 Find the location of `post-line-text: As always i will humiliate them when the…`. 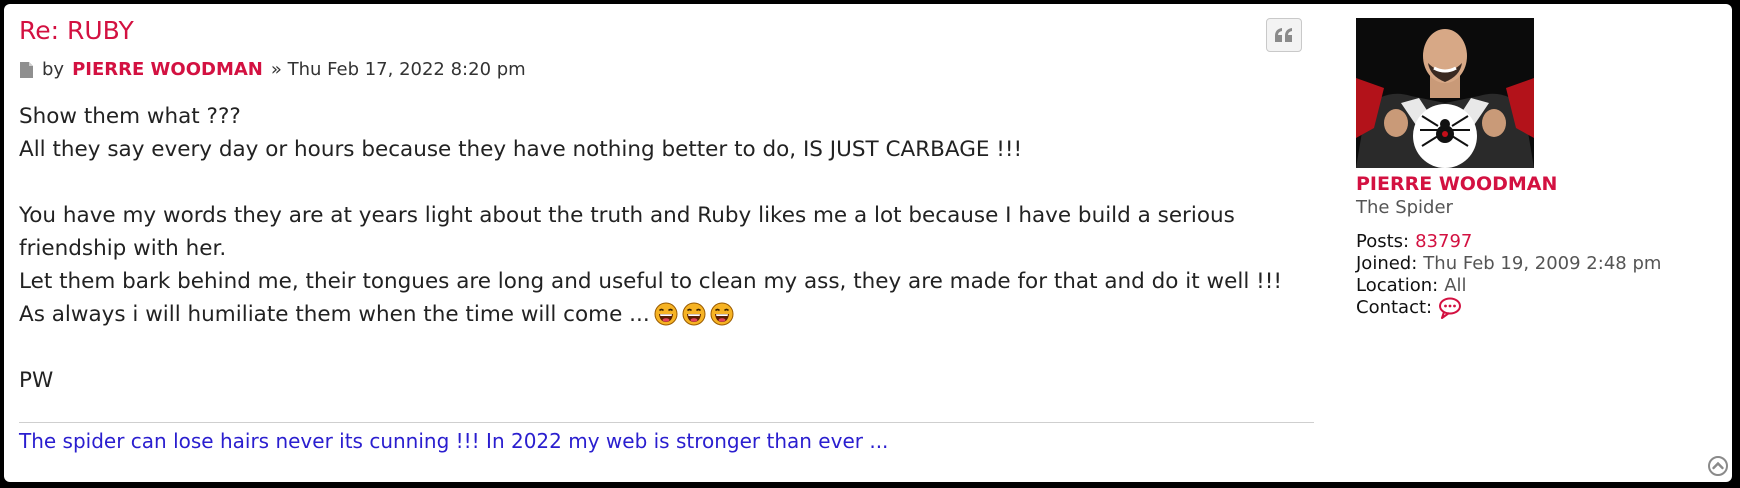

post-line-text: As always i will humiliate them when the… is located at coordinates (334, 314).